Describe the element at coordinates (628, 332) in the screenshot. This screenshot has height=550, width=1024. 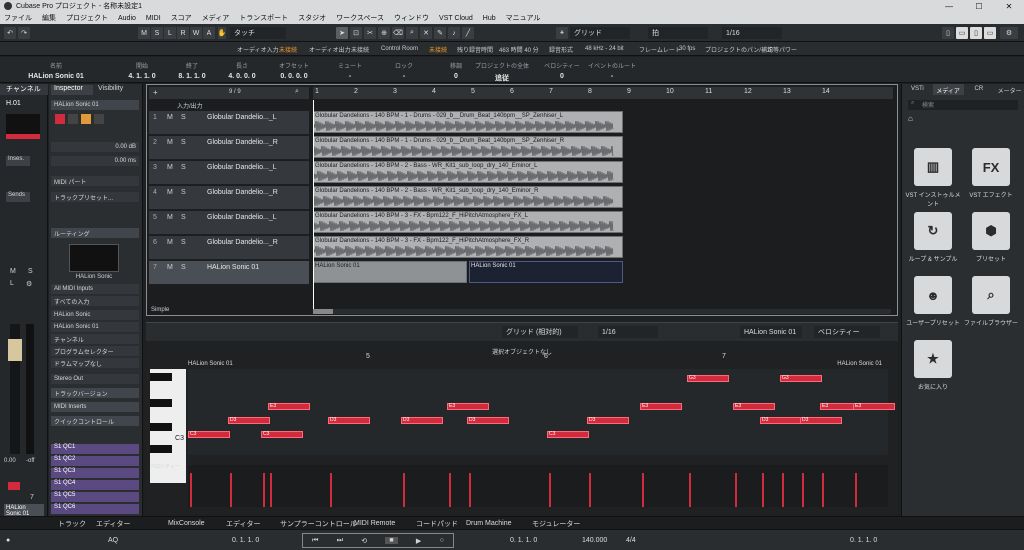
I see `editor-quantize-select: 1/16` at that location.